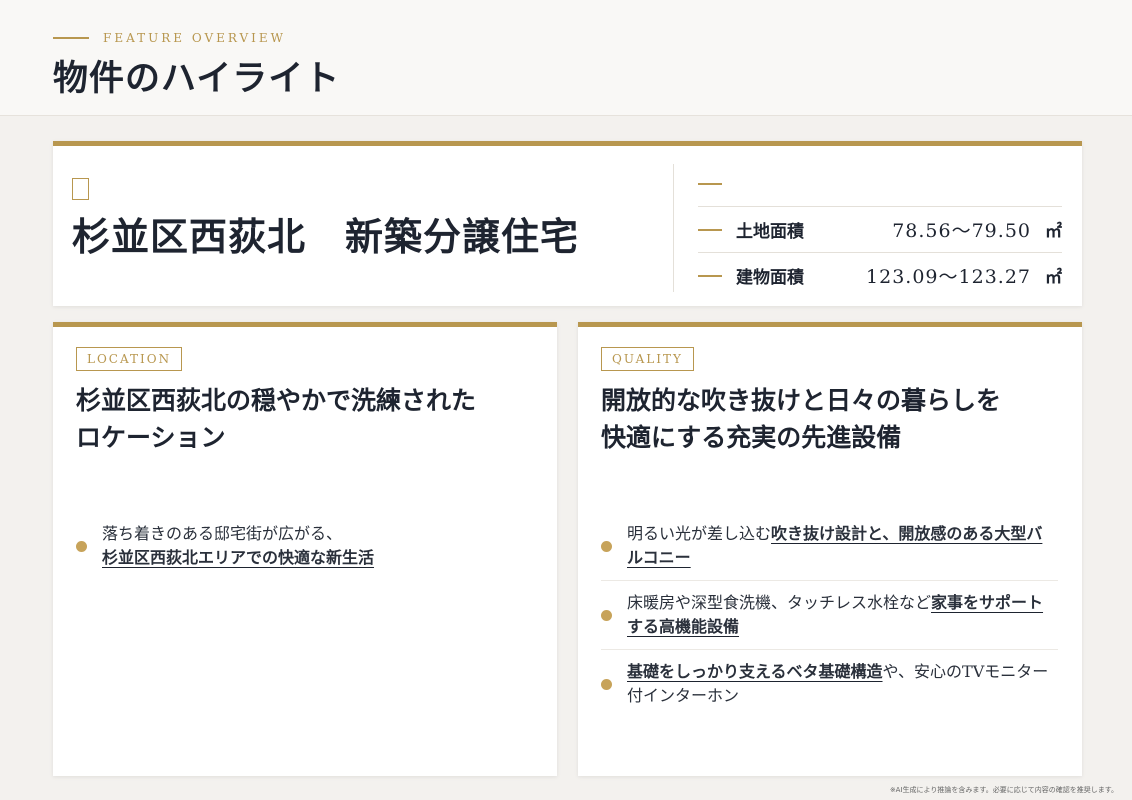 This screenshot has width=1132, height=800. What do you see at coordinates (276, 400) in the screenshot?
I see `heading-line: 杉並区西荻北の穏やかで洗練された` at bounding box center [276, 400].